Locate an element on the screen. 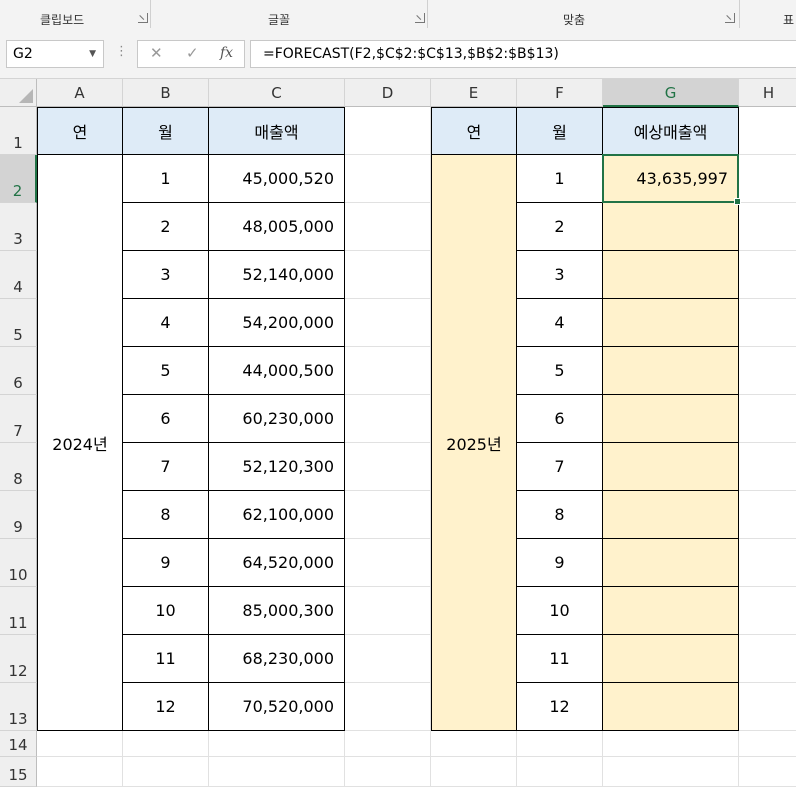 This screenshot has width=796, height=787. sales-cell: 48,005,000 is located at coordinates (277, 227).